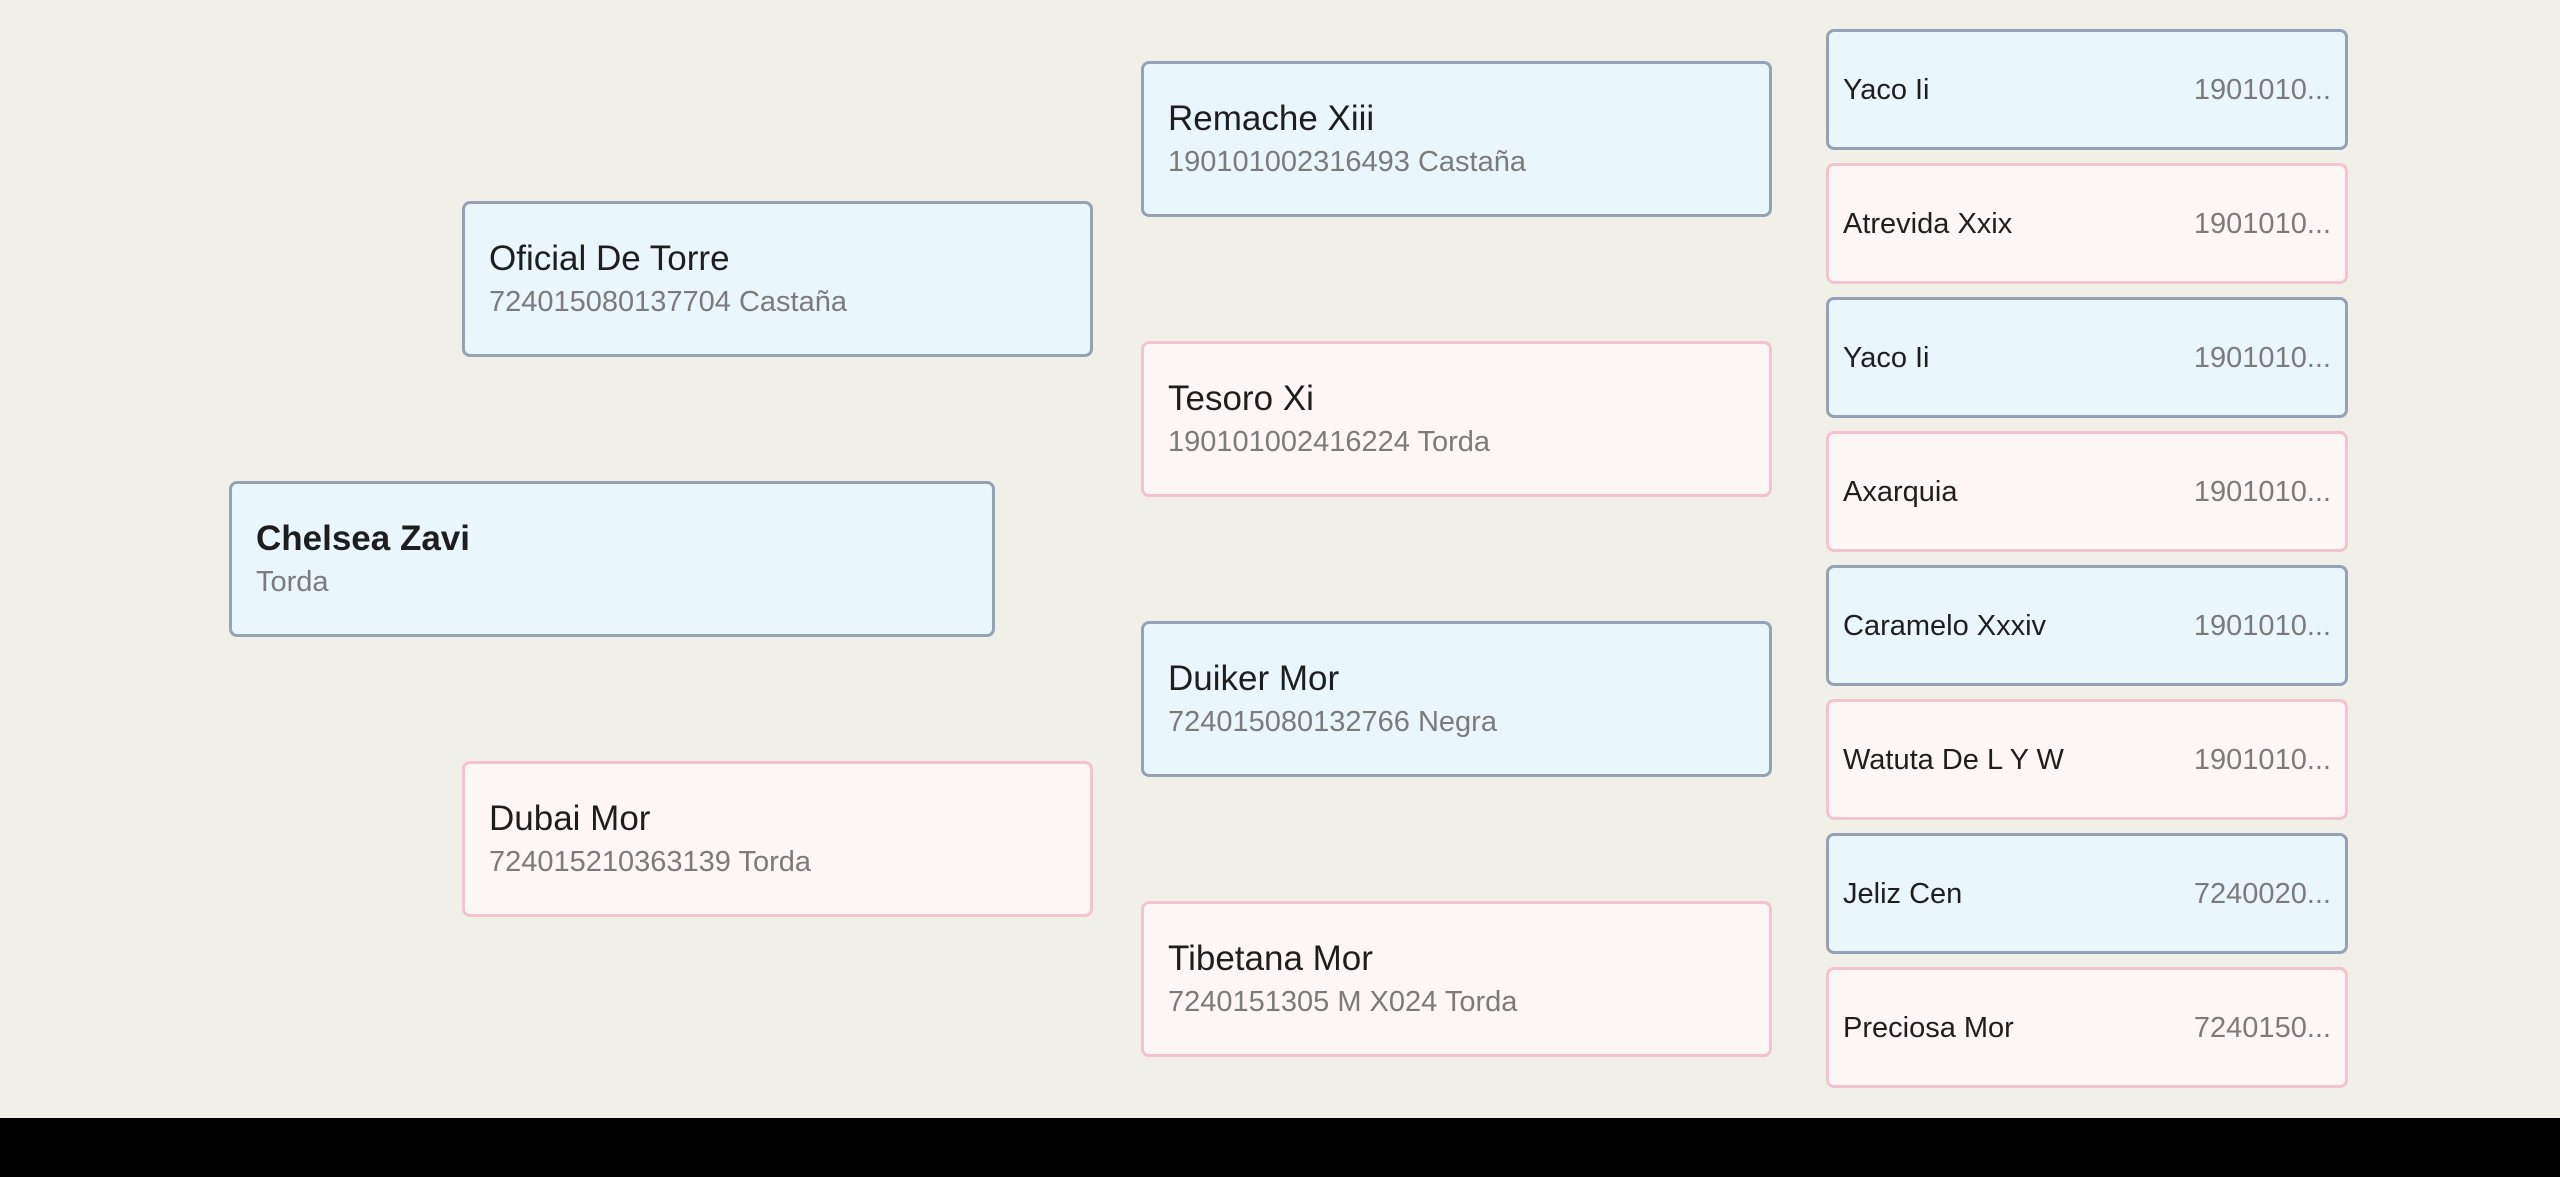 The image size is (2560, 1177). What do you see at coordinates (1329, 442) in the screenshot?
I see `horse-details: 190101002416224 Torda` at bounding box center [1329, 442].